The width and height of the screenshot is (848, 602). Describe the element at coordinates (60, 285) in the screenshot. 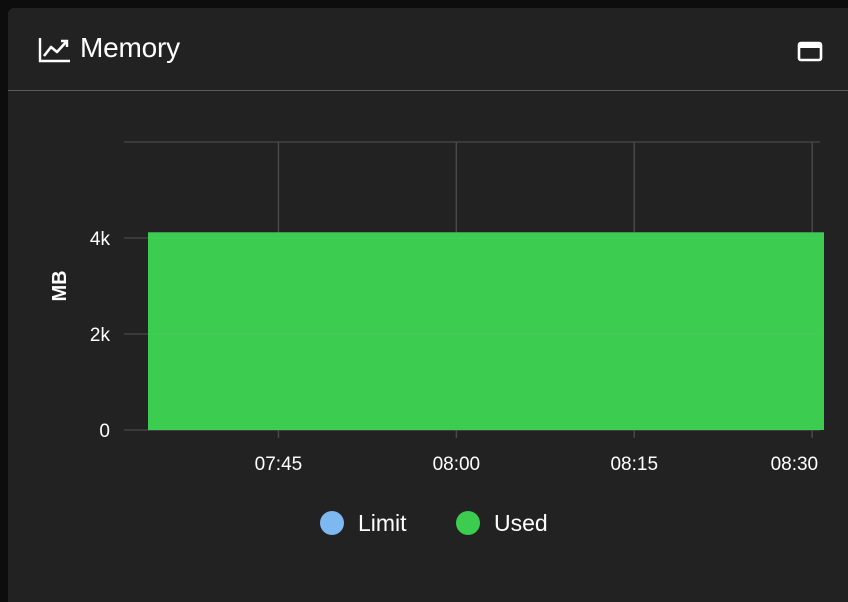

I see `y-axis-label: MB` at that location.